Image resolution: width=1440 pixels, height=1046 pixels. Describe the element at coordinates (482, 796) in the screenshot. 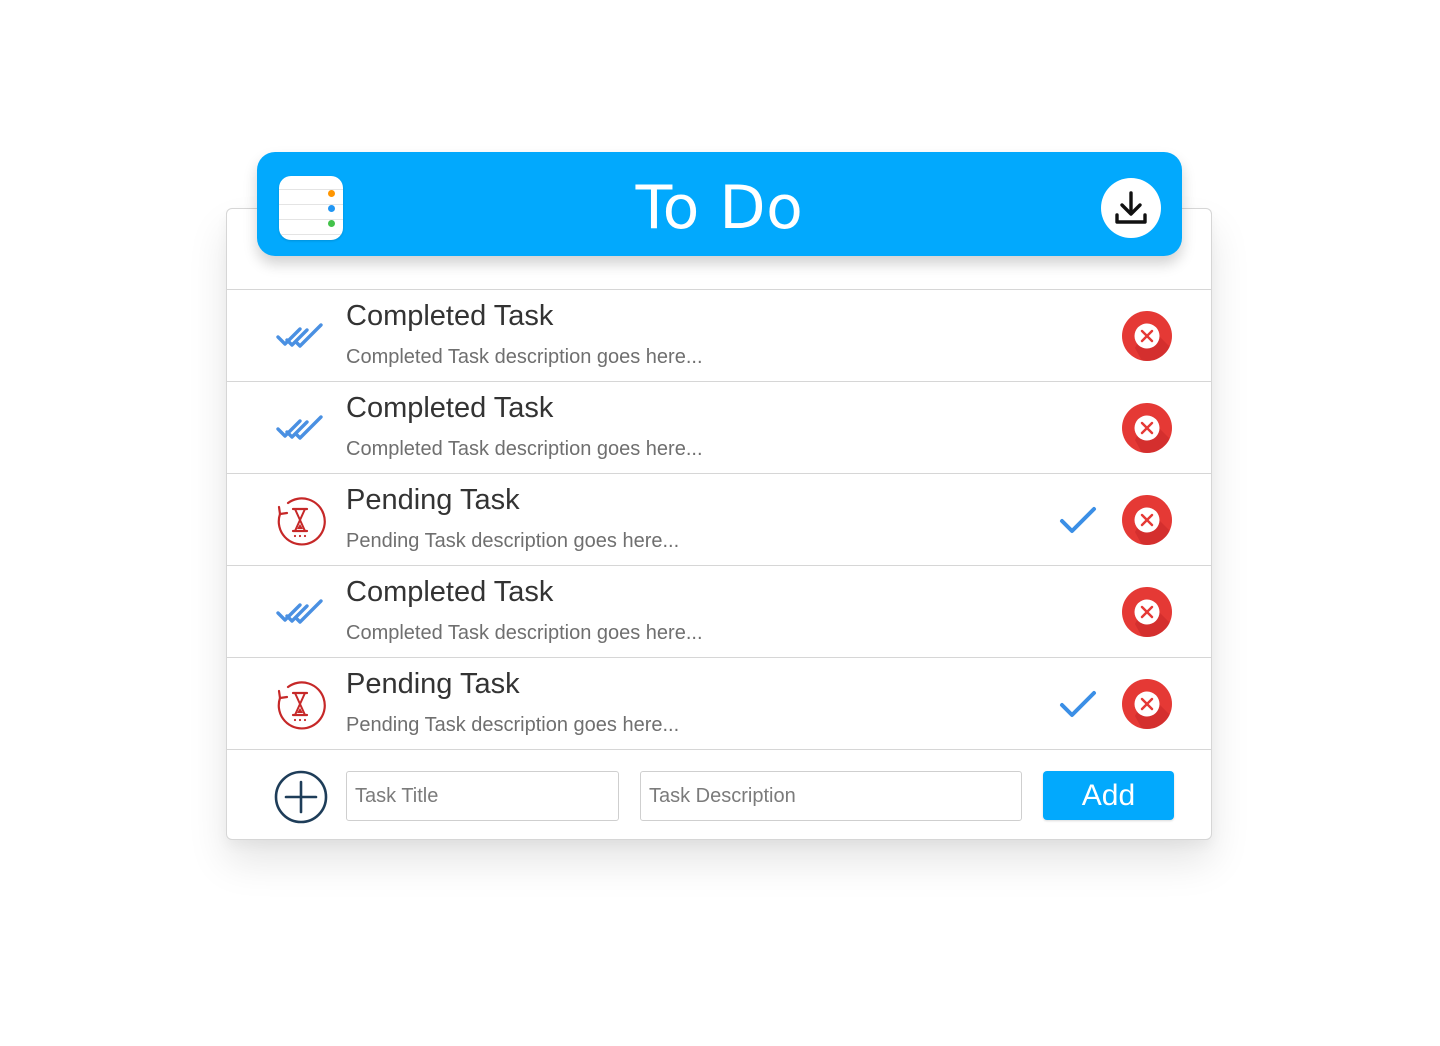

I see `task-title-input` at that location.